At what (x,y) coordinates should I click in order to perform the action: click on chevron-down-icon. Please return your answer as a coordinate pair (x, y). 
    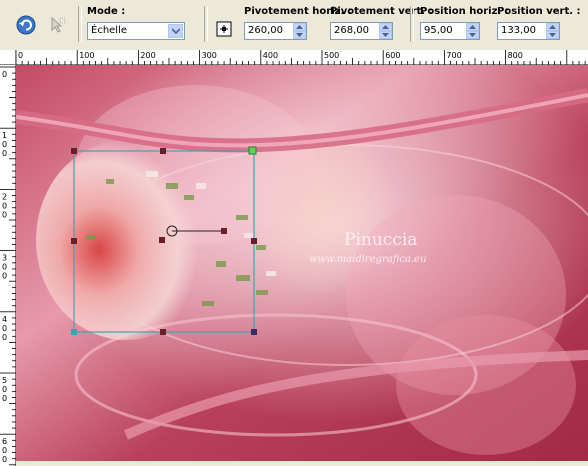
    Looking at the image, I should click on (175, 31).